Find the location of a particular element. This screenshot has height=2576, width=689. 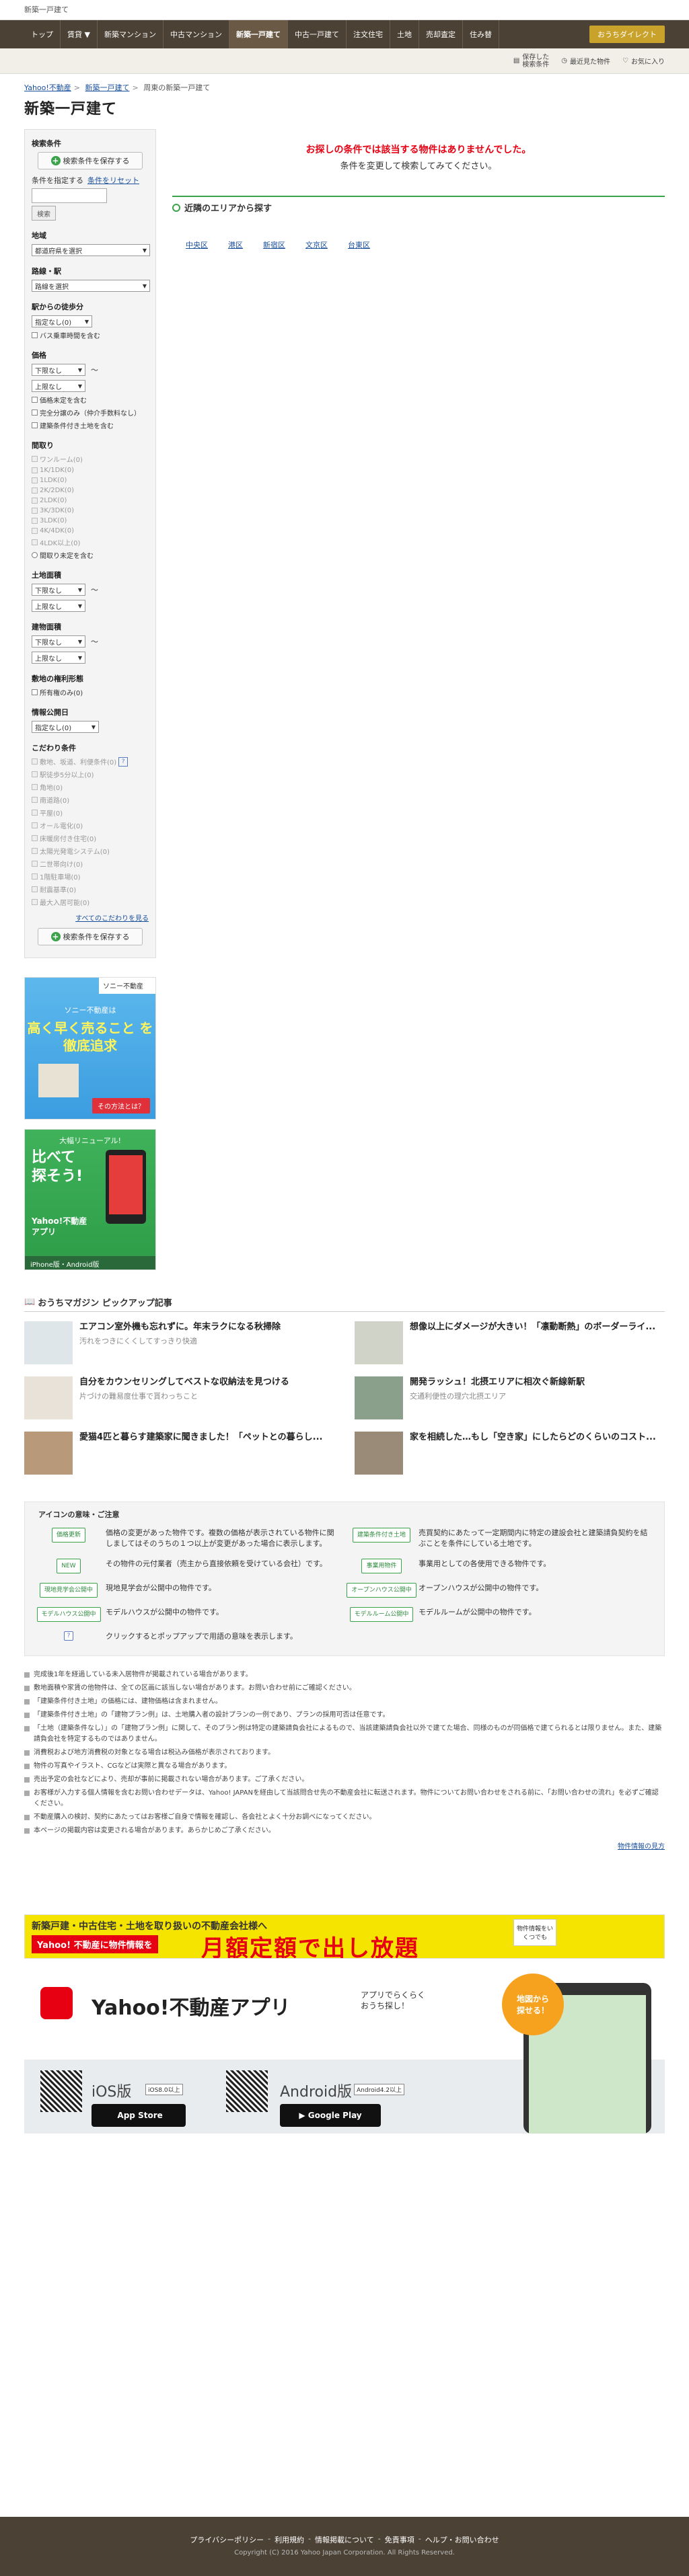

layout-checkbox: 3K/3DK(0) is located at coordinates (90, 511).